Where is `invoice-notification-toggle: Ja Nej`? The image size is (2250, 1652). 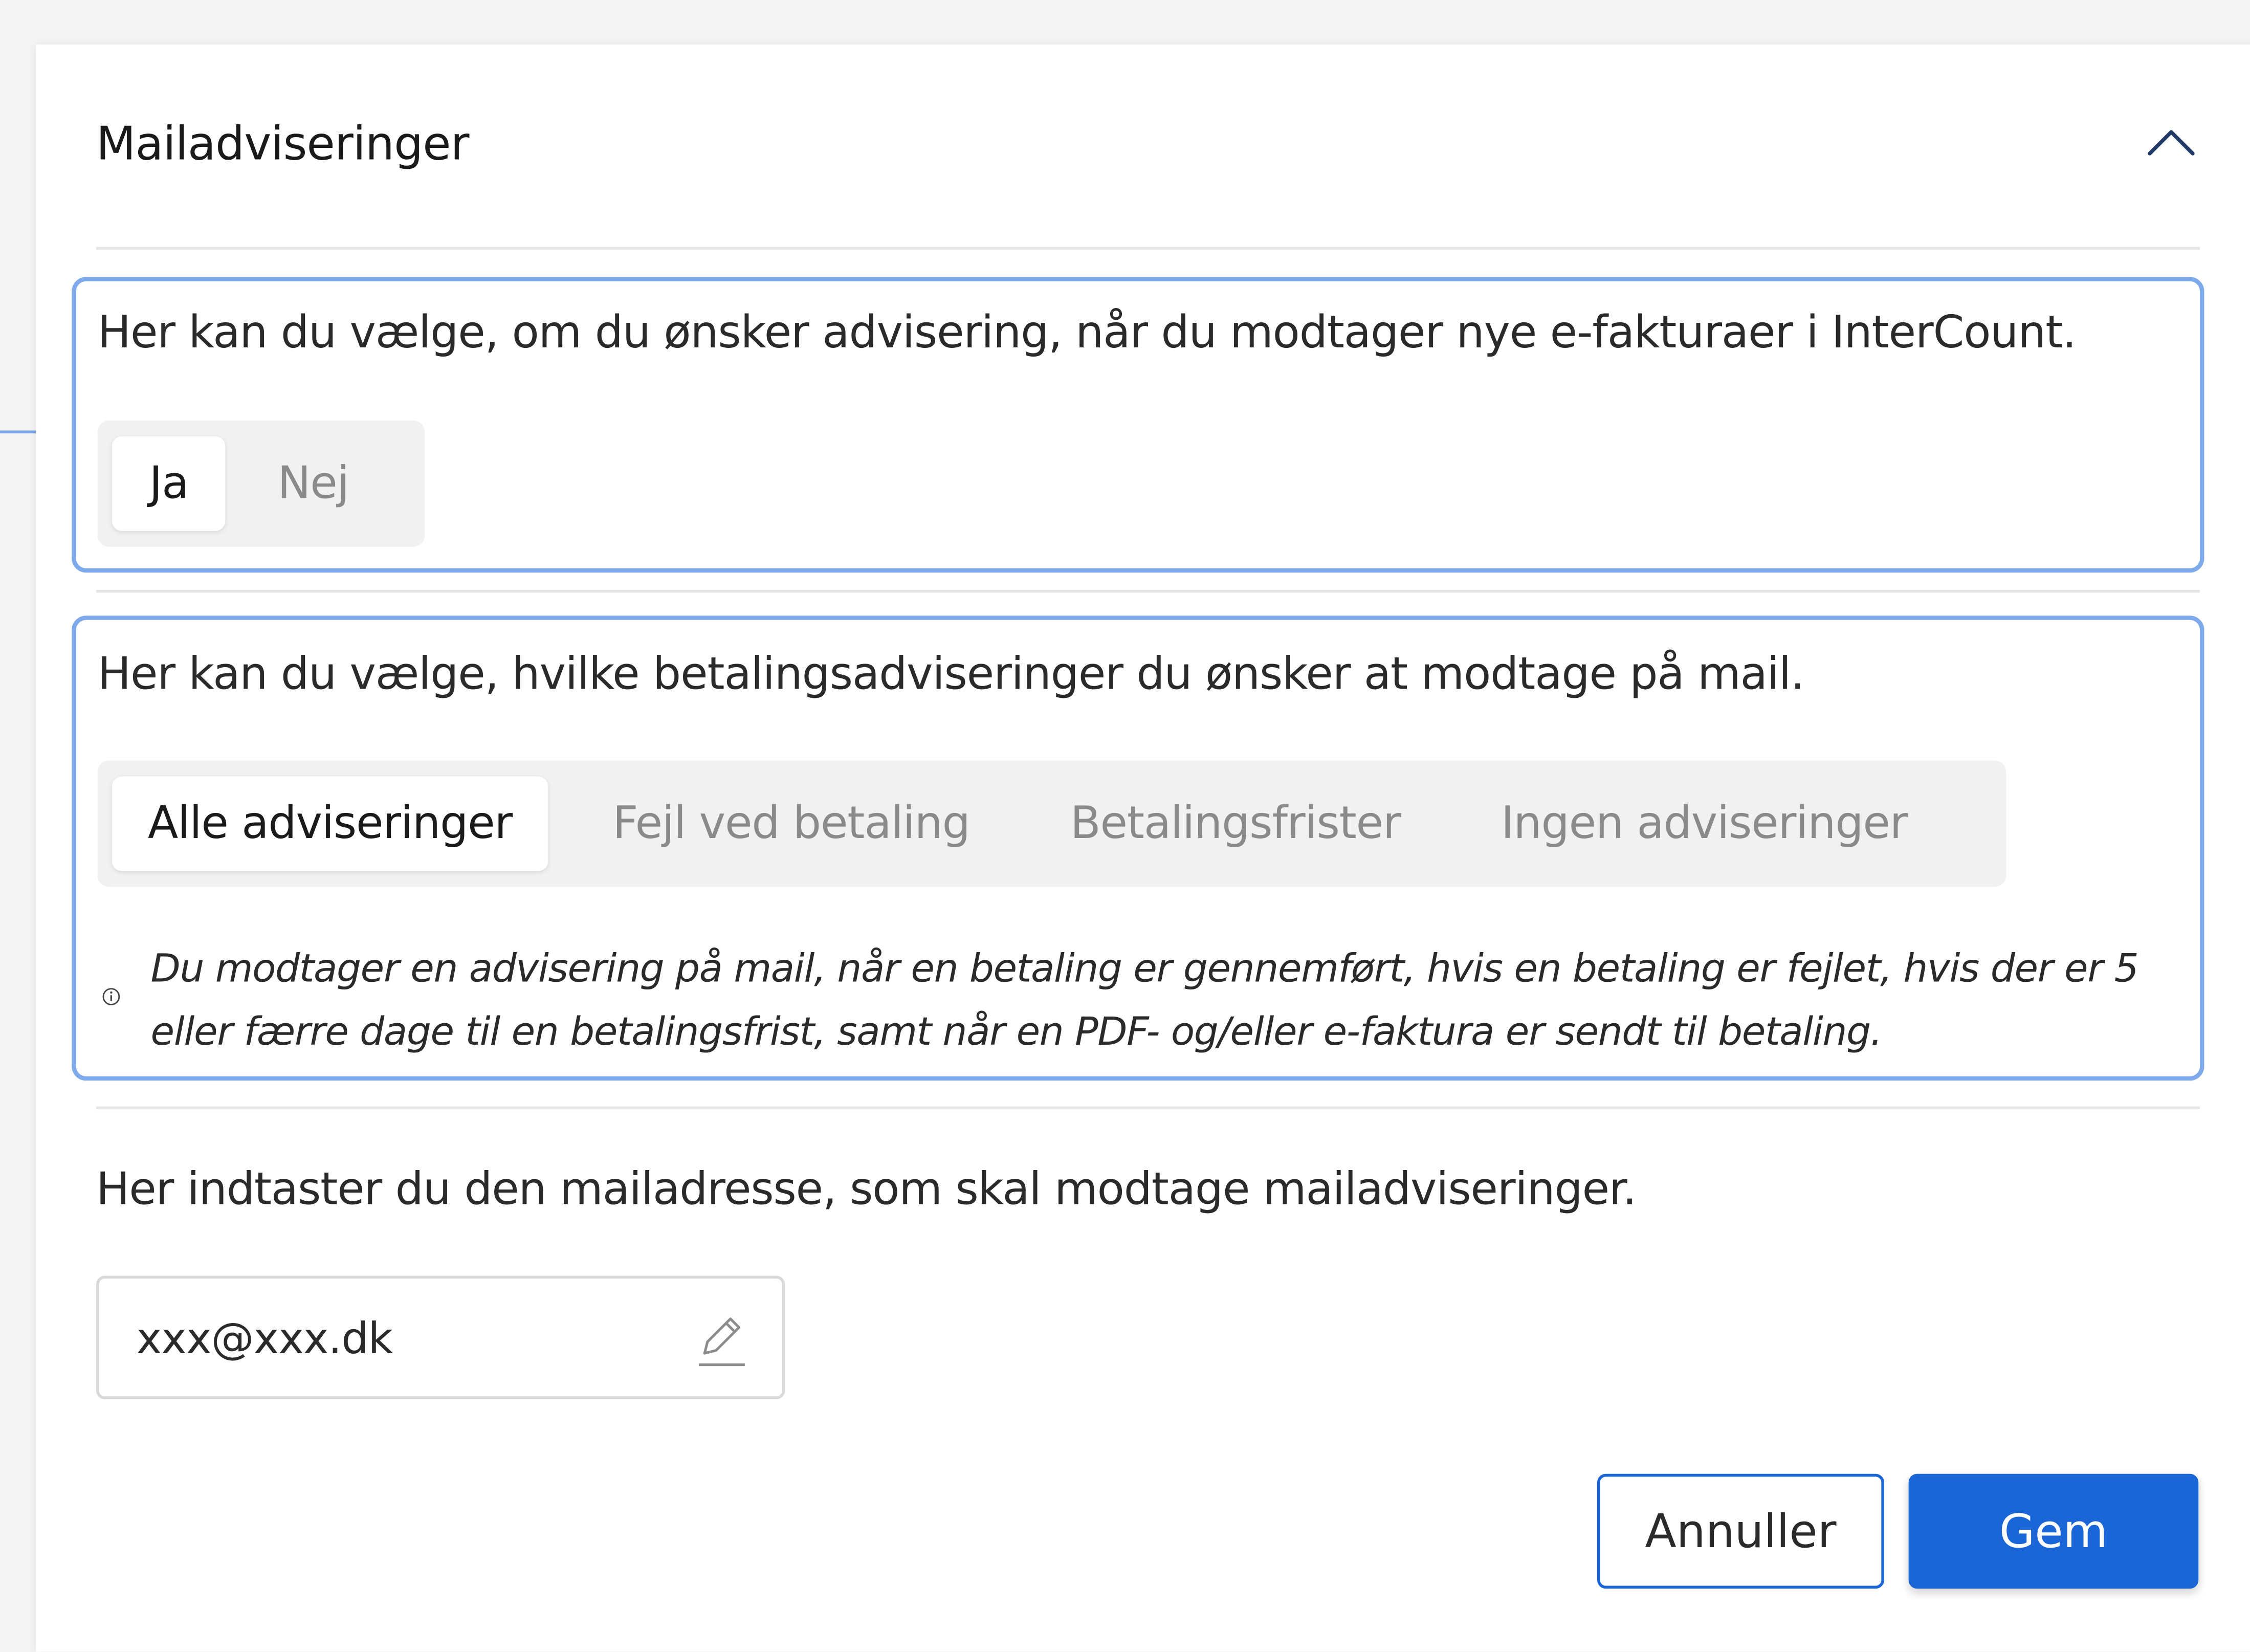 invoice-notification-toggle: Ja Nej is located at coordinates (261, 483).